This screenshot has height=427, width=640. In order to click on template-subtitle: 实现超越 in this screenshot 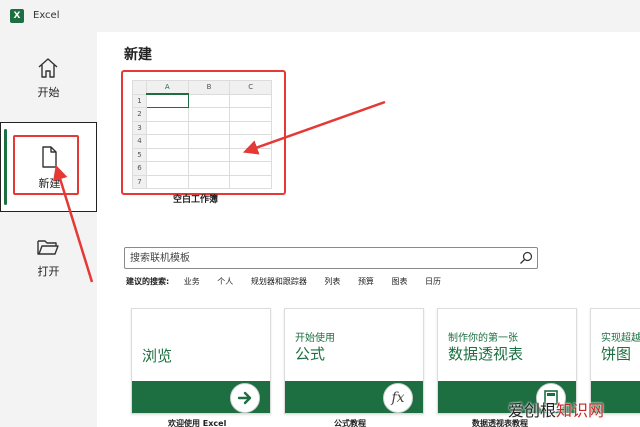, I will do `click(620, 338)`.